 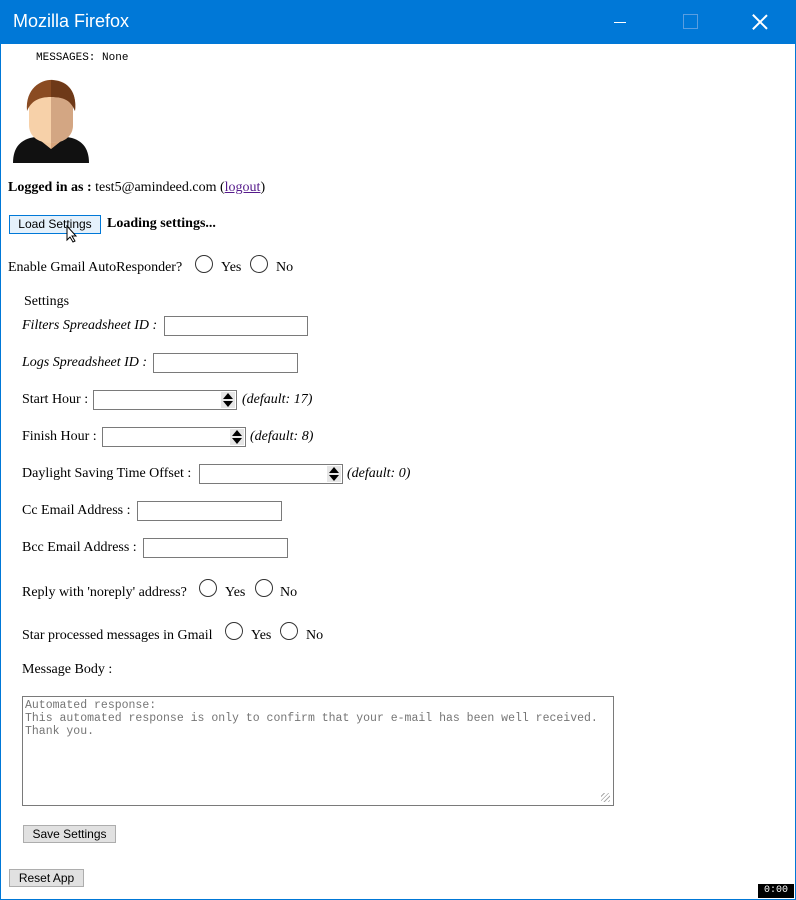 What do you see at coordinates (209, 511) in the screenshot?
I see `cc-email-input` at bounding box center [209, 511].